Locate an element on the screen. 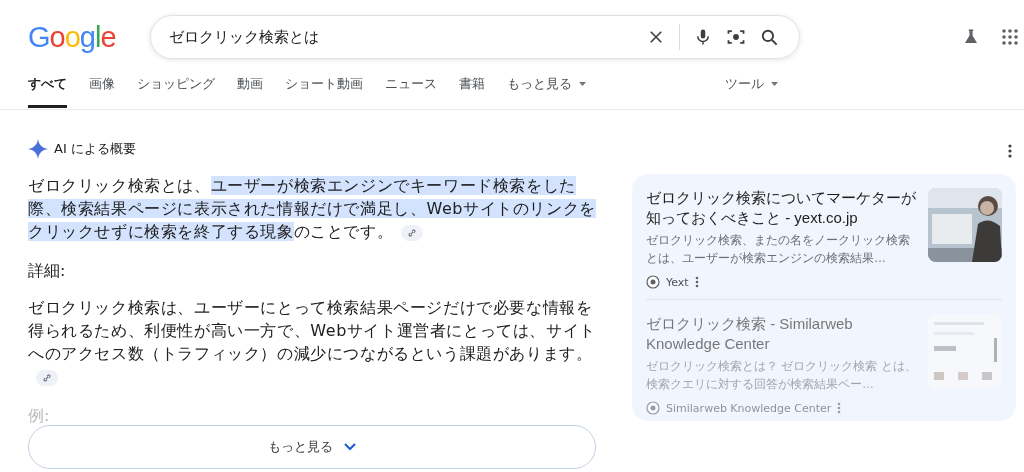 The image size is (1024, 472). search-tab: 画像 is located at coordinates (102, 84).